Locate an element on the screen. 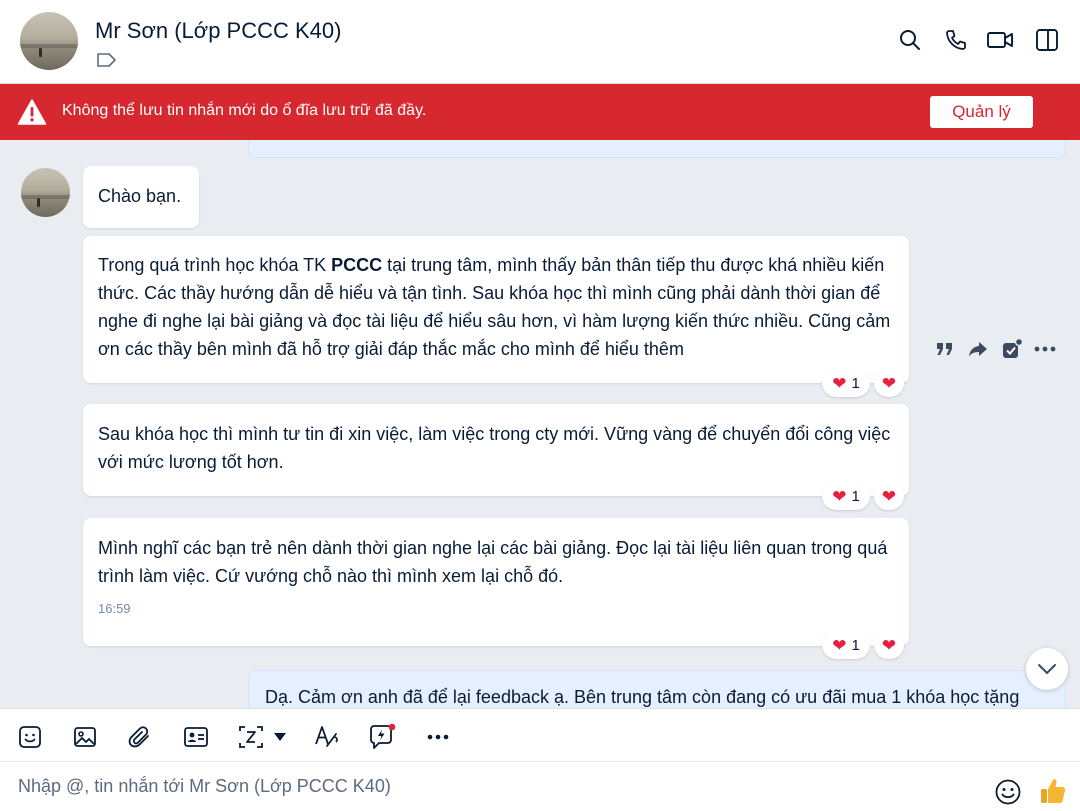 Image resolution: width=1080 pixels, height=811 pixels. message-composer is located at coordinates (540, 786).